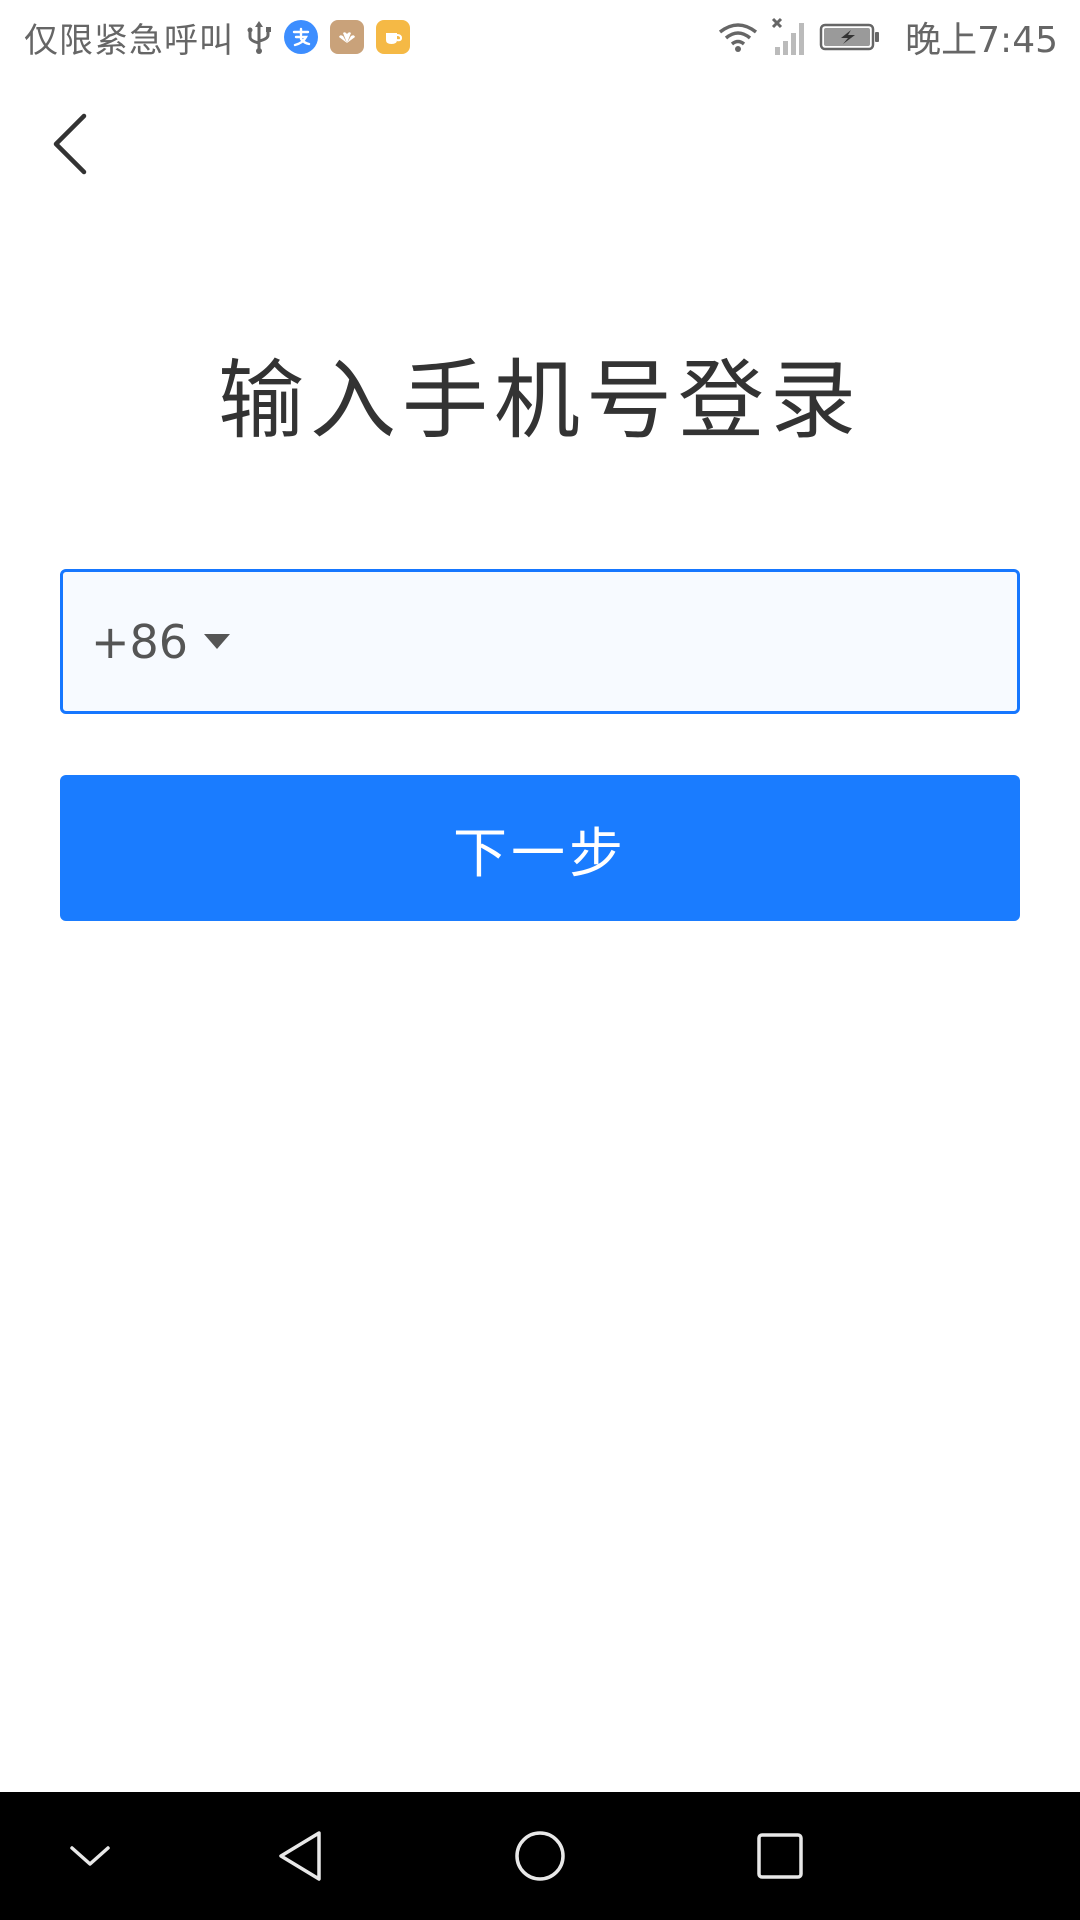 The image size is (1080, 1920). I want to click on nav-recents-button, so click(780, 1856).